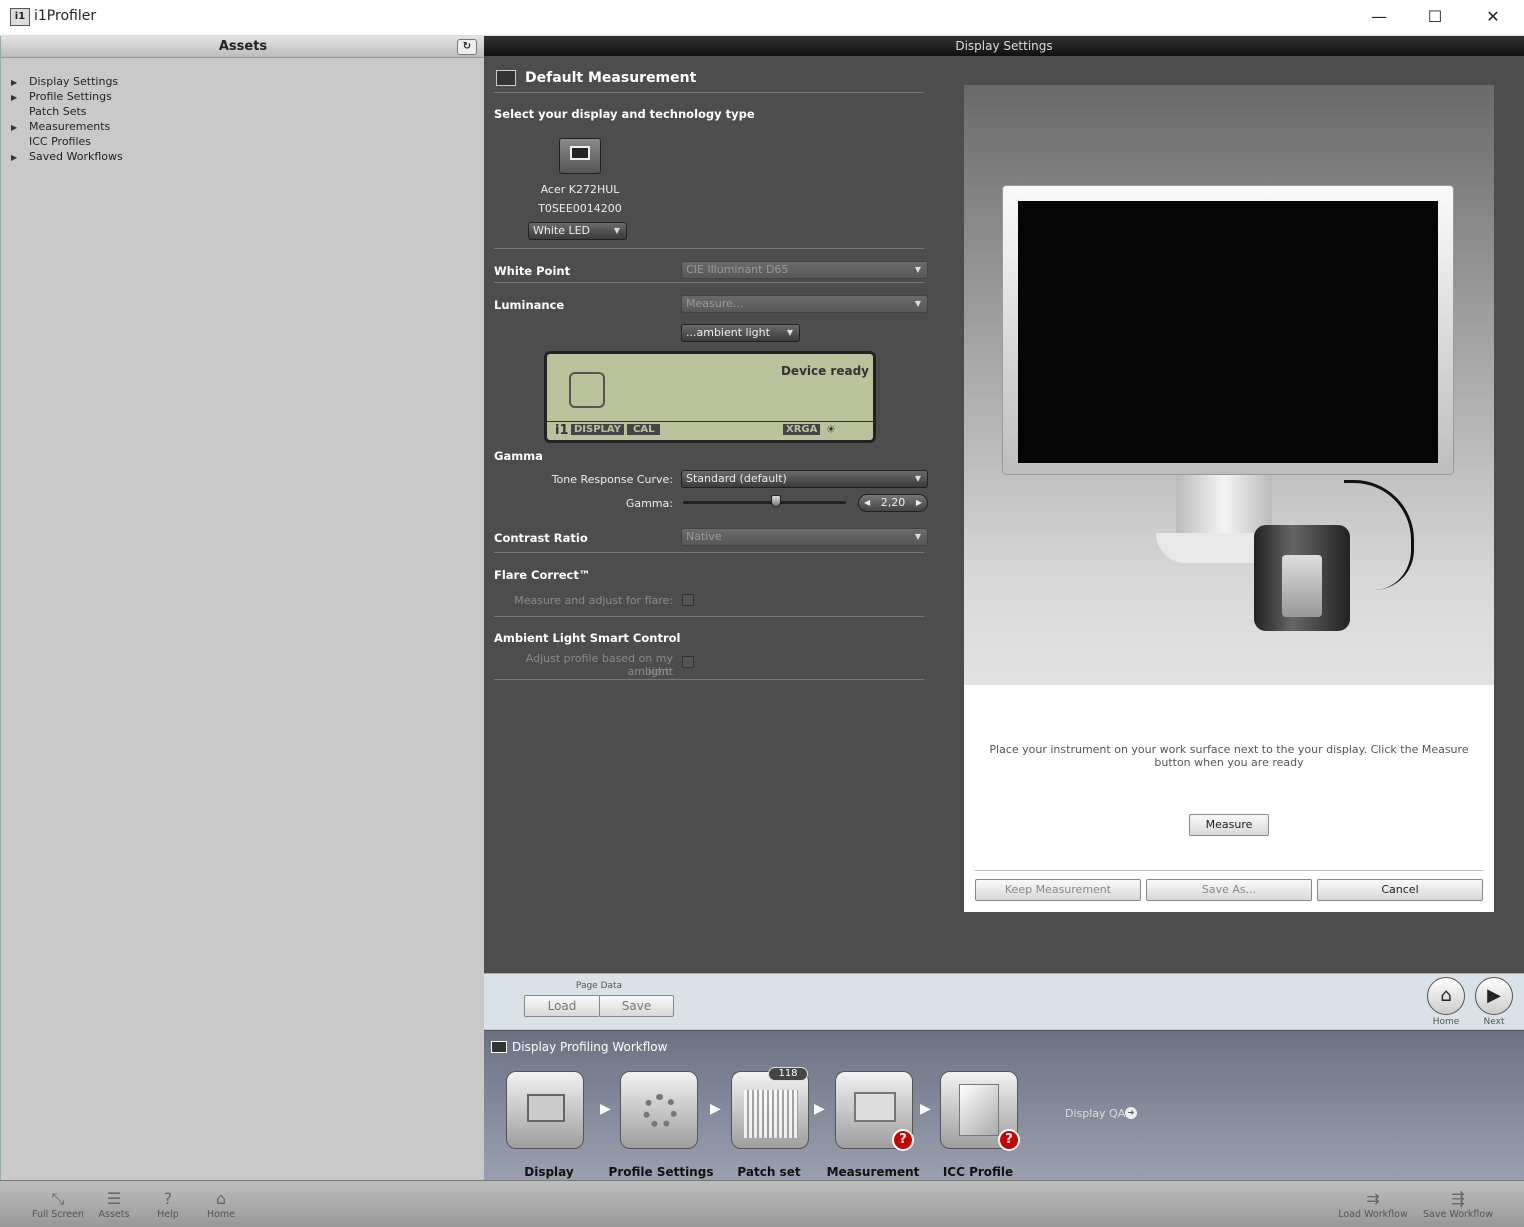  I want to click on play-icon: ▶, so click(1494, 995).